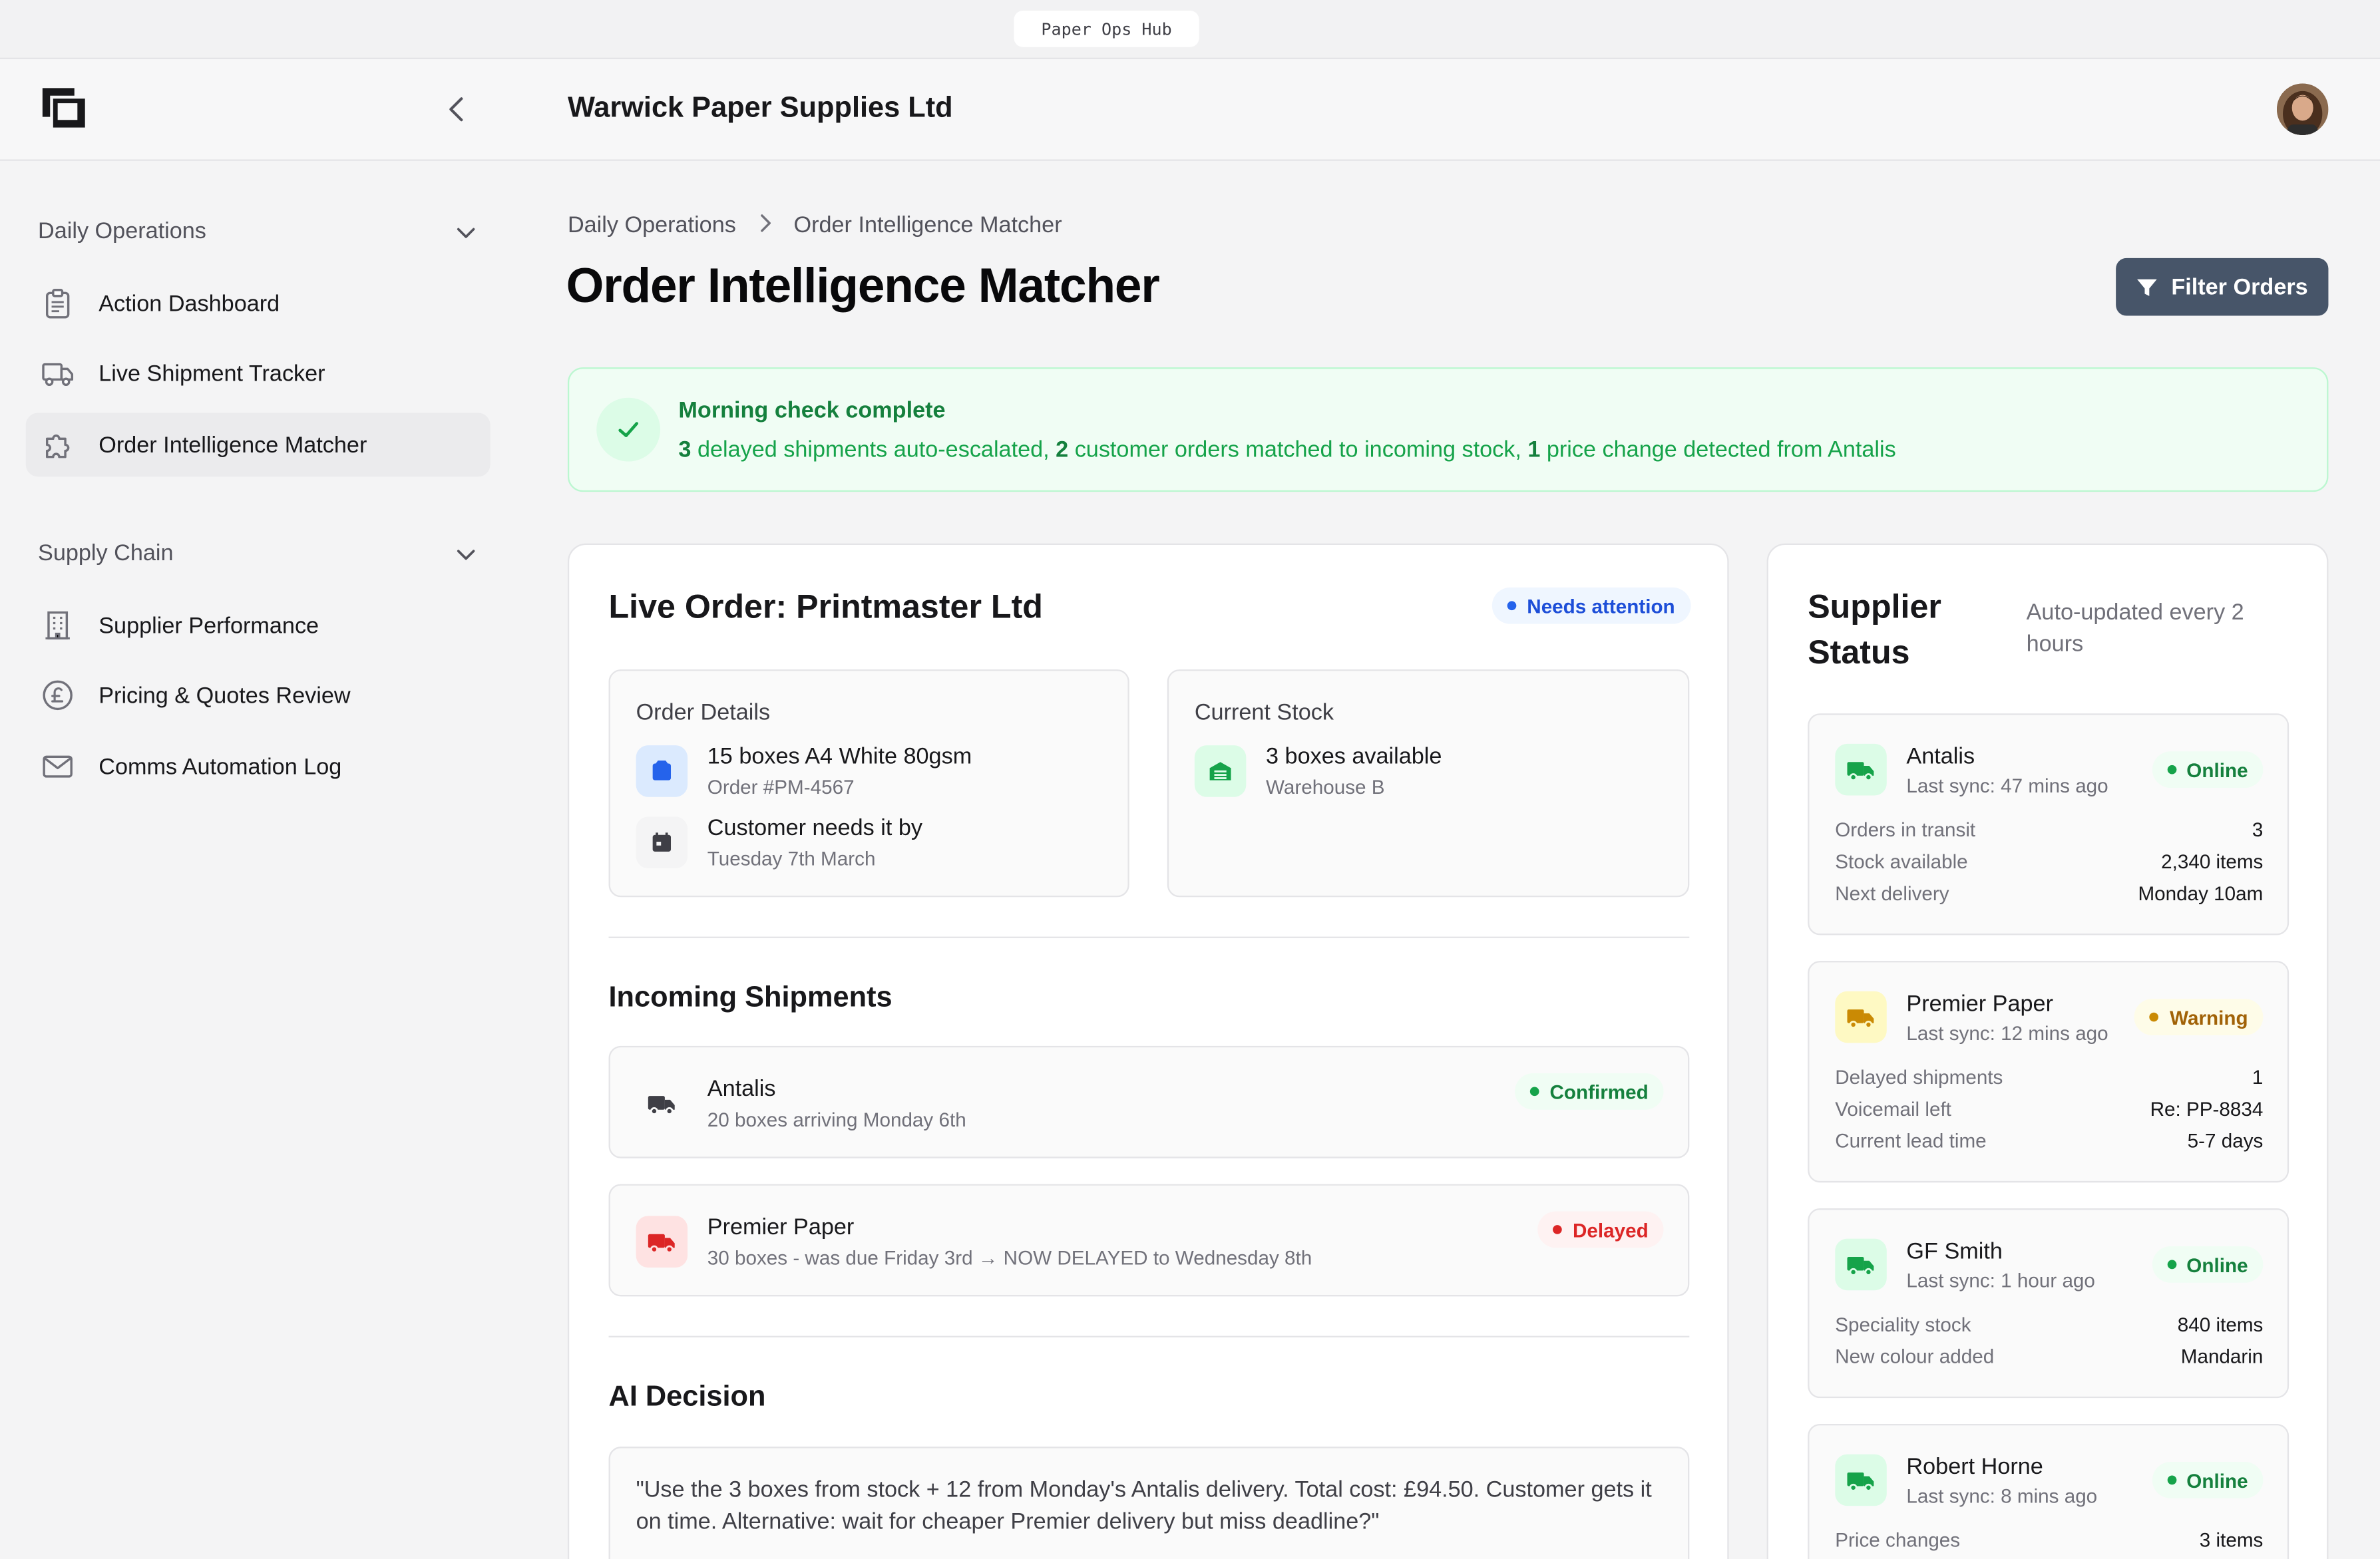  What do you see at coordinates (258, 553) in the screenshot?
I see `section-supply-chain: Supply Chain` at bounding box center [258, 553].